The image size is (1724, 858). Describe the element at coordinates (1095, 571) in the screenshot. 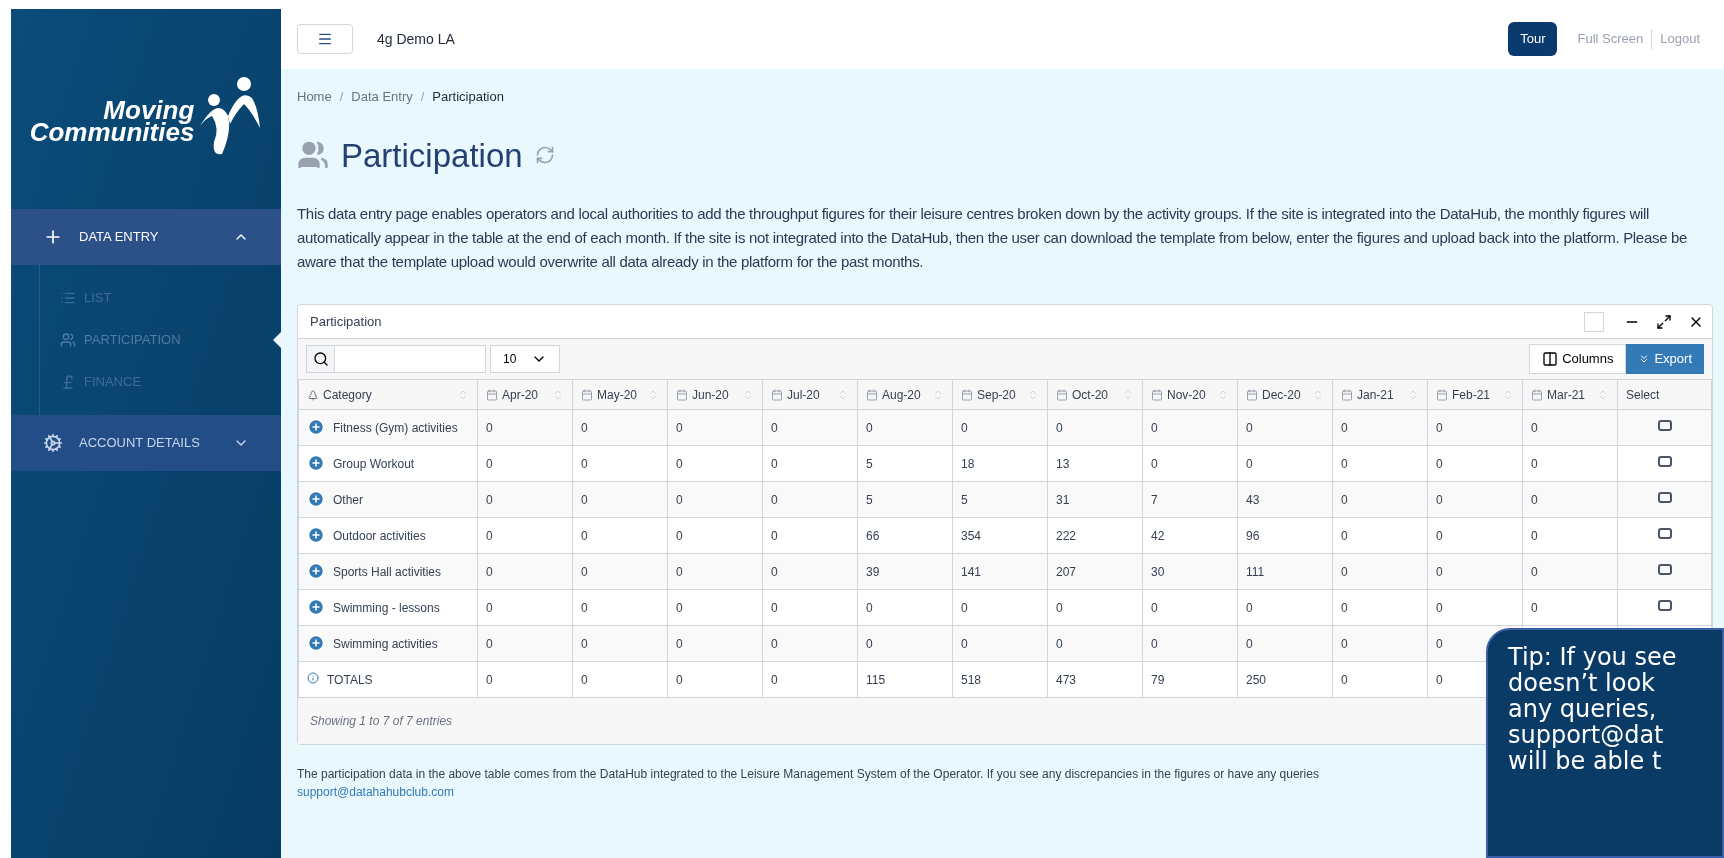

I see `table-cell: 207` at that location.